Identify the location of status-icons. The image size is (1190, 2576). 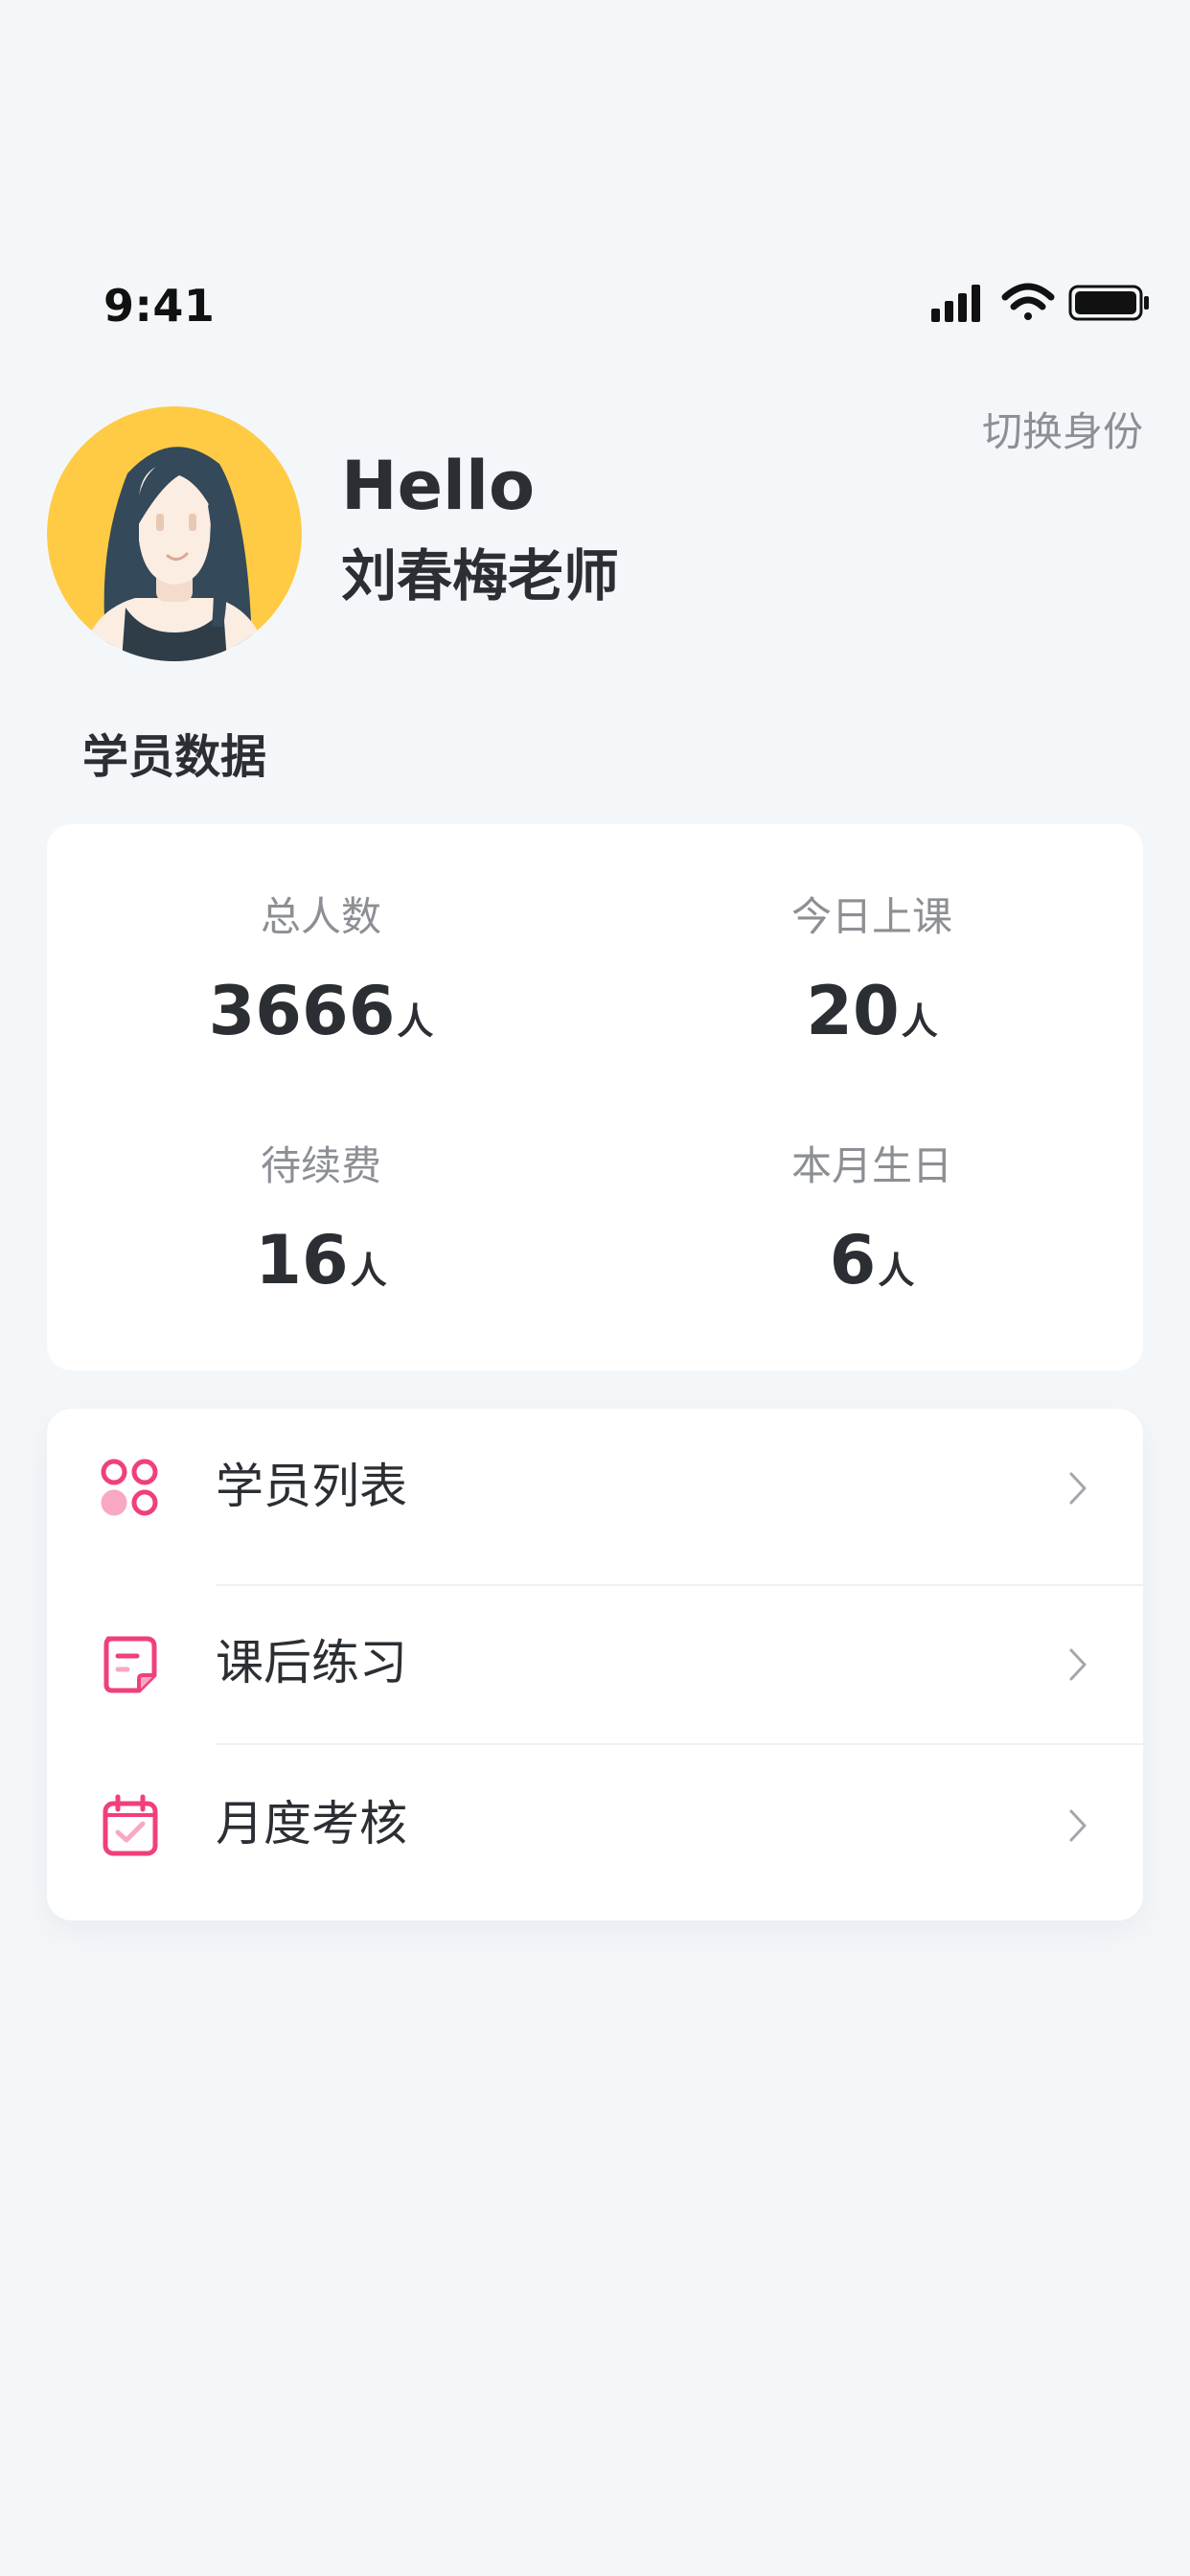
(1040, 302).